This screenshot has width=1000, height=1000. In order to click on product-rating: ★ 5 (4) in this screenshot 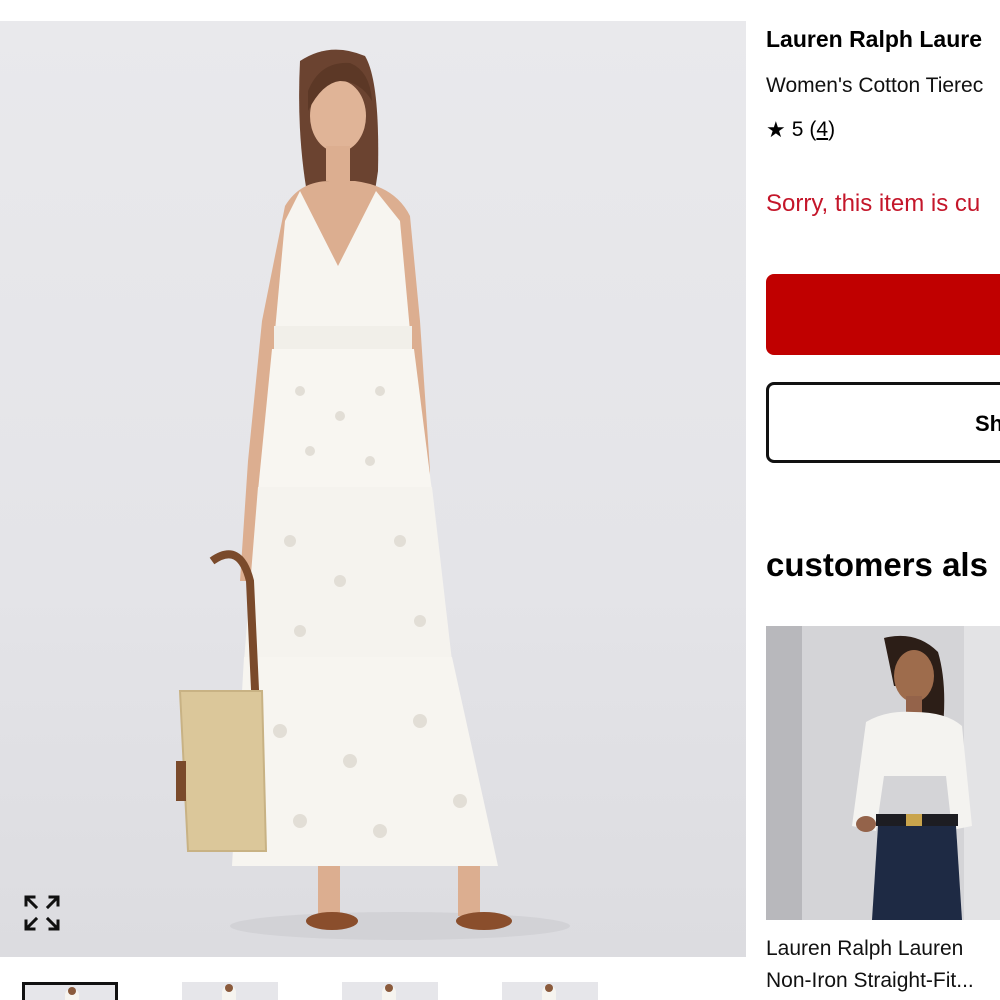, I will do `click(800, 130)`.